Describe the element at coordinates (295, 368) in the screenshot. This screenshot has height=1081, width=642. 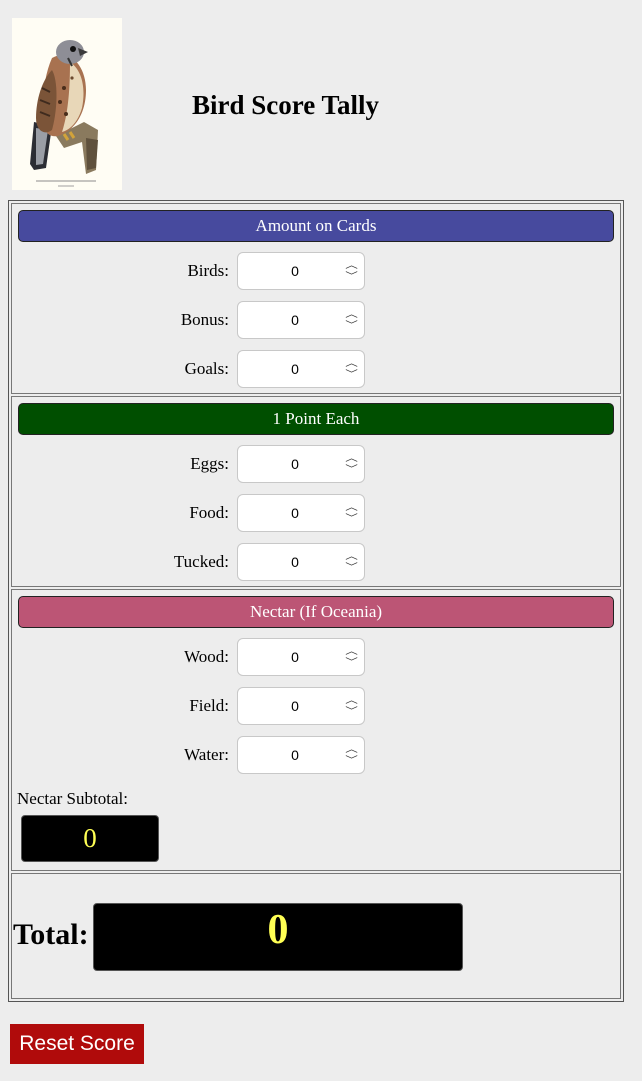
I see `goals-value: 0` at that location.